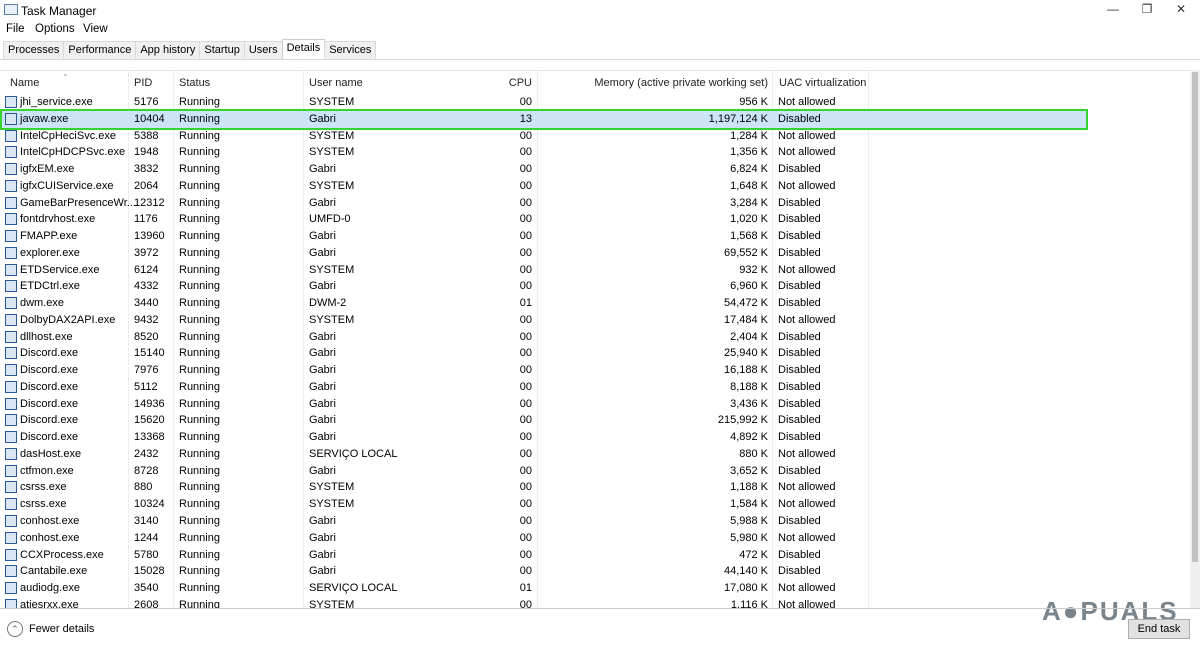  I want to click on cell-pid: 15140, so click(149, 353).